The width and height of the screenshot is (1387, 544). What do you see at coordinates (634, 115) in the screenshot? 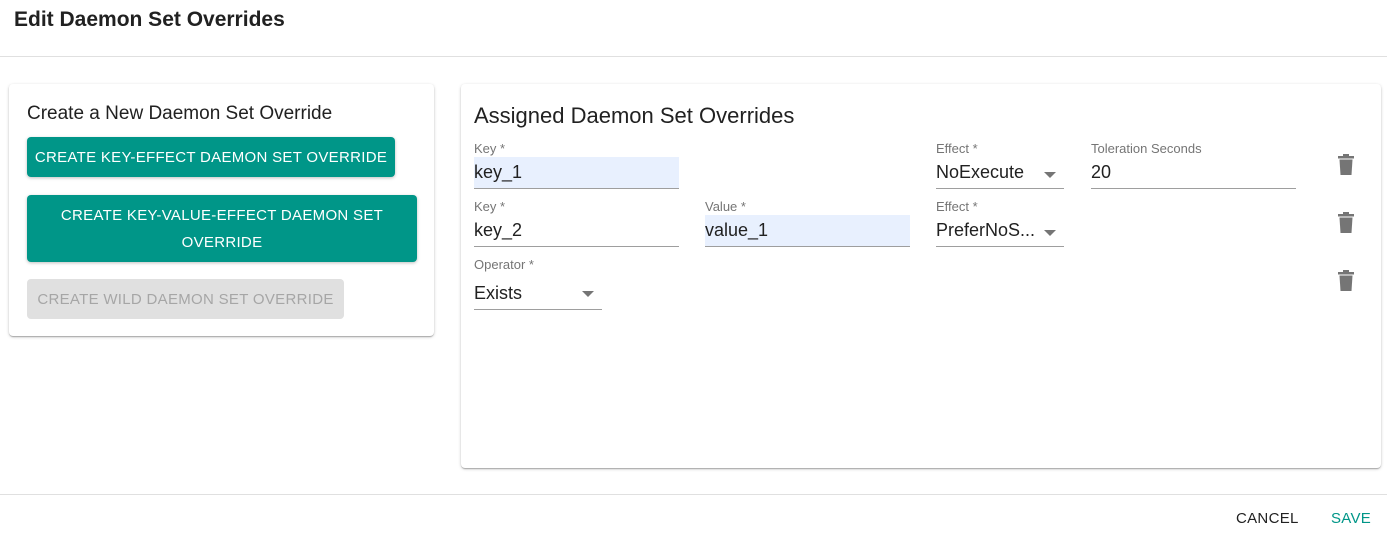
I see `assigned-panel-title: Assigned Daemon Set Overrides` at bounding box center [634, 115].